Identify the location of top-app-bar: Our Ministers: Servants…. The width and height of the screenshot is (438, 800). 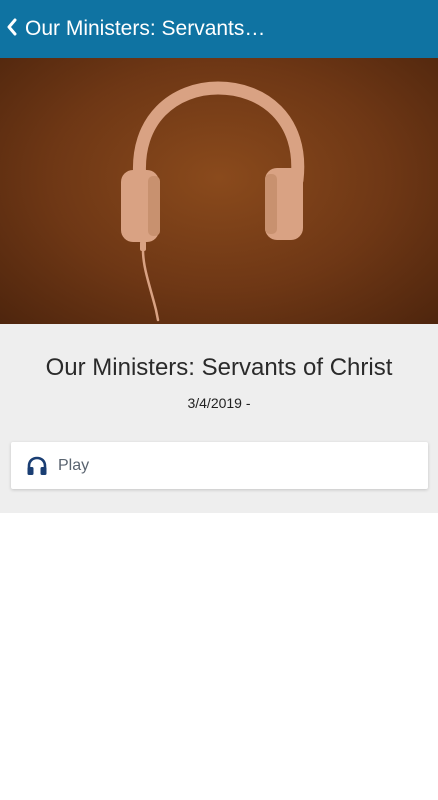
(219, 29).